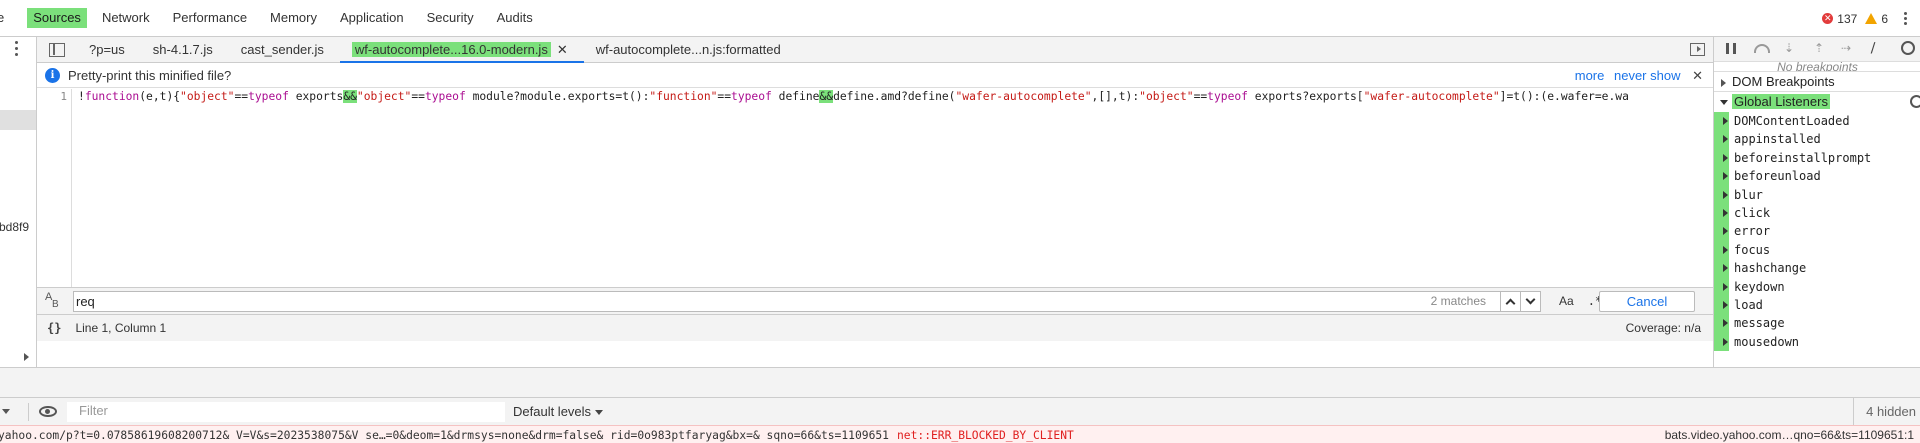 The width and height of the screenshot is (1920, 443). I want to click on dom-breakpoints-section: DOM Breakpoints, so click(1817, 81).